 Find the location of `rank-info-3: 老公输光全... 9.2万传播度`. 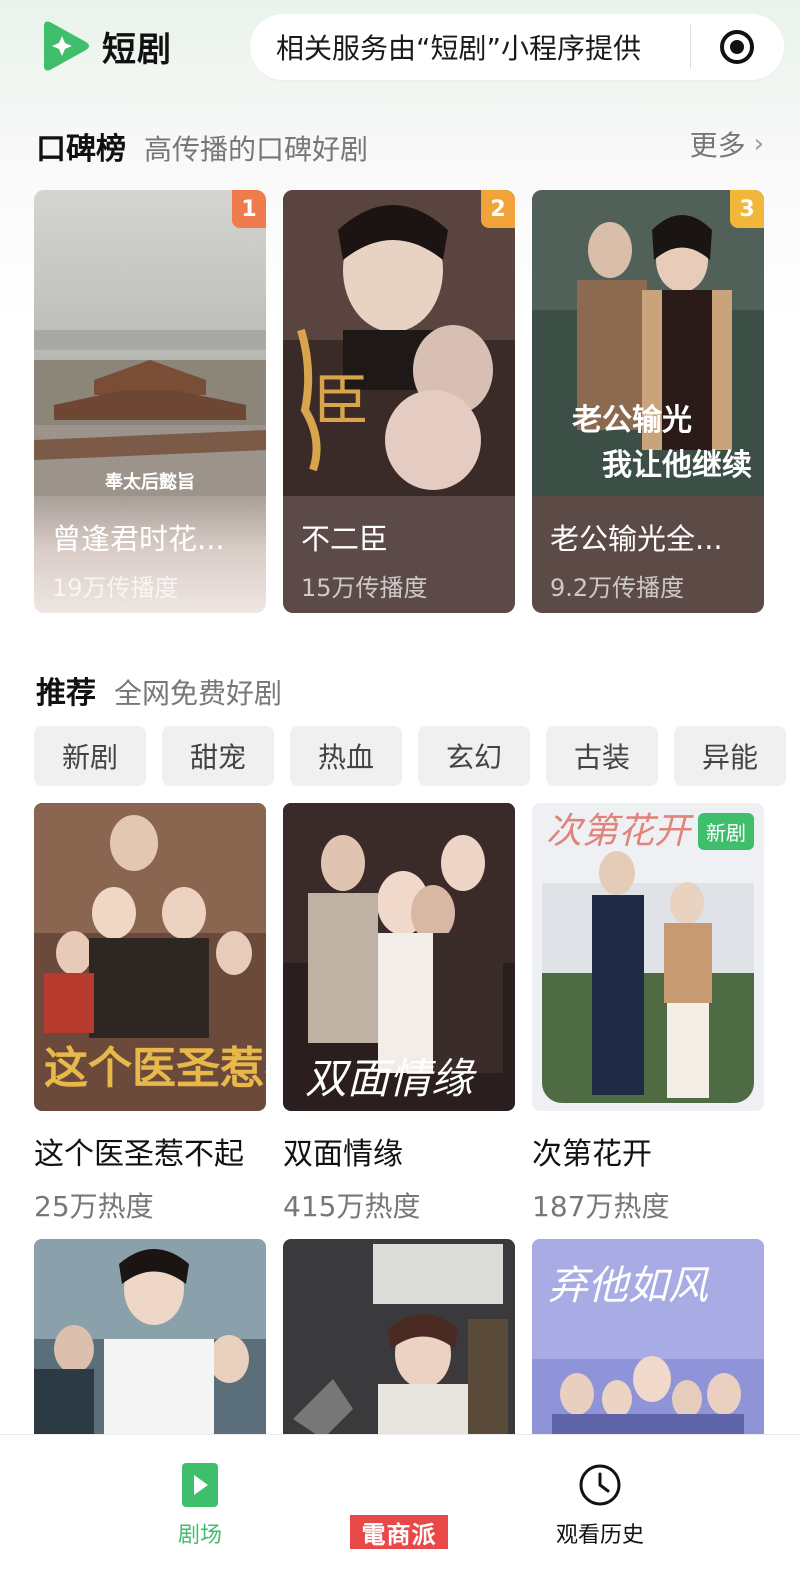

rank-info-3: 老公输光全... 9.2万传播度 is located at coordinates (648, 554).